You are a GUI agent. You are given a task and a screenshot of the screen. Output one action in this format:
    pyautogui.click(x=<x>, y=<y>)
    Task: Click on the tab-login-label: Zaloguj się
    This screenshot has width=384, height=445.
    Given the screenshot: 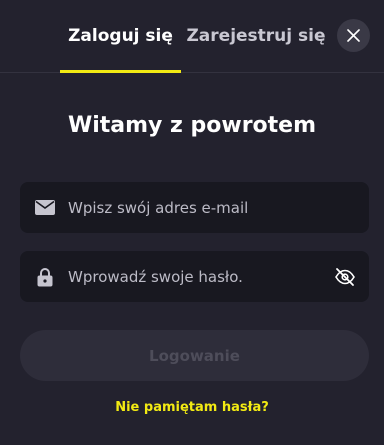 What is the action you would take?
    pyautogui.click(x=120, y=36)
    